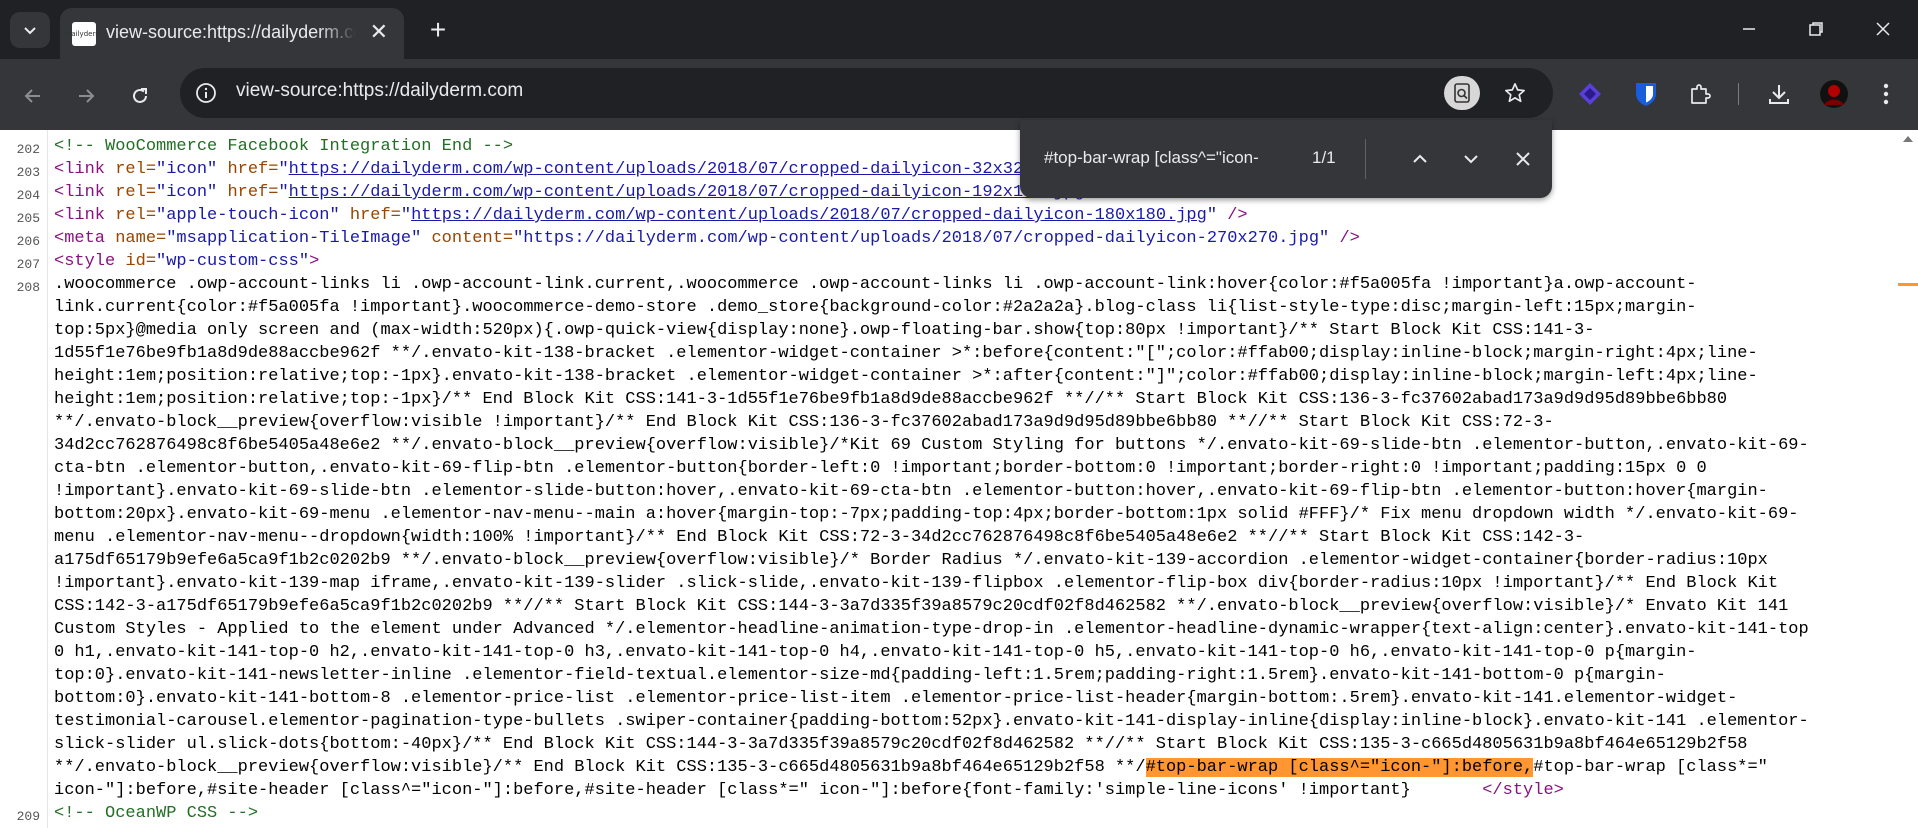  I want to click on line-number: 202, so click(28, 149).